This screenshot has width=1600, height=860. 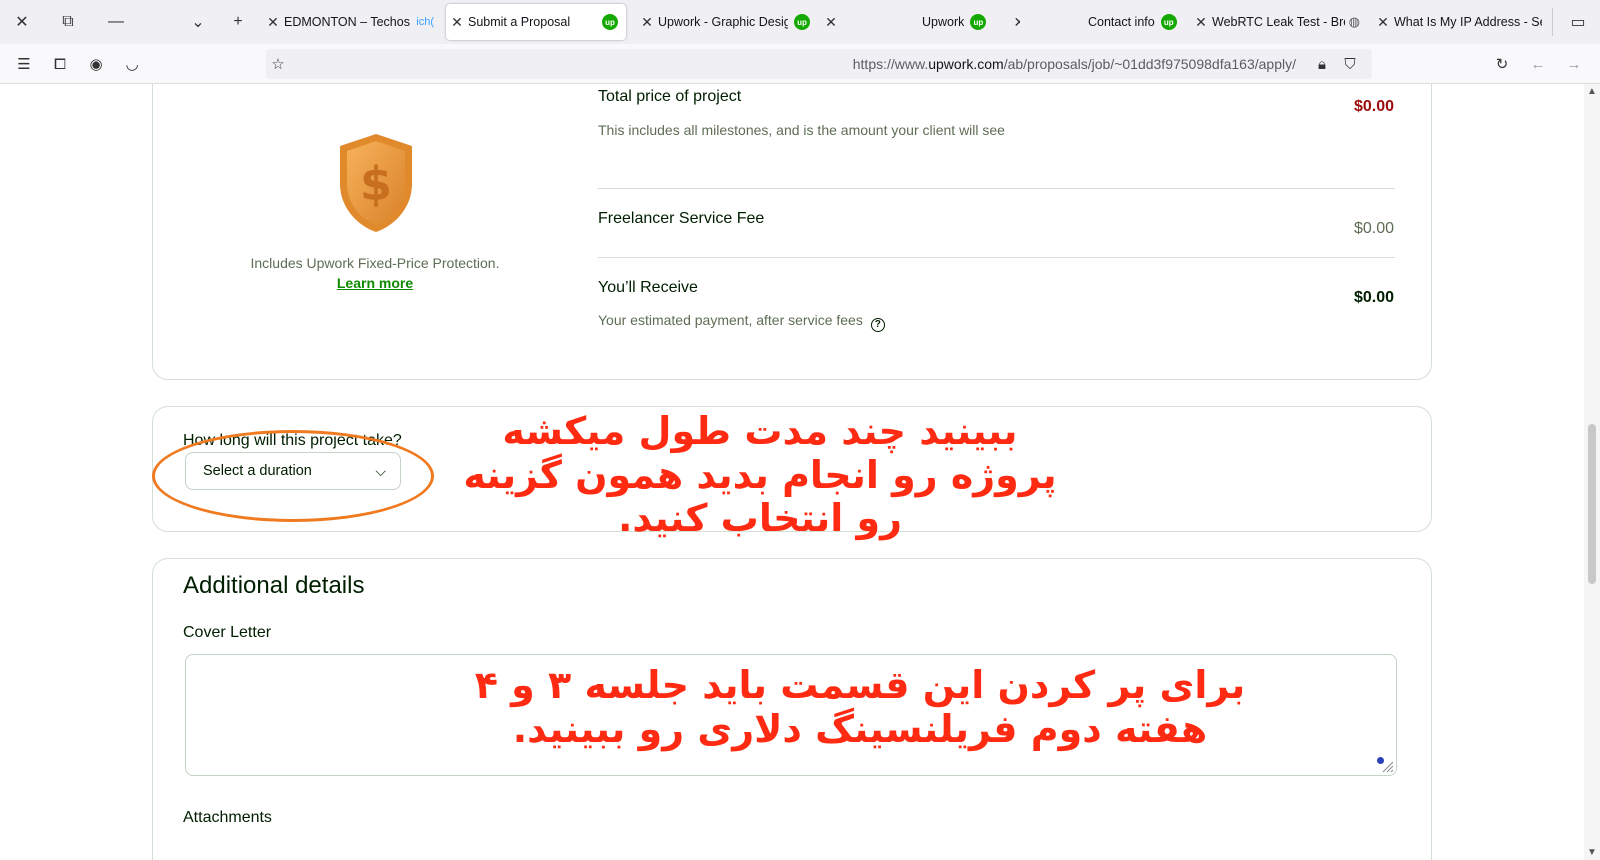 I want to click on tab-list-chevron-icon: ⌄, so click(x=198, y=22).